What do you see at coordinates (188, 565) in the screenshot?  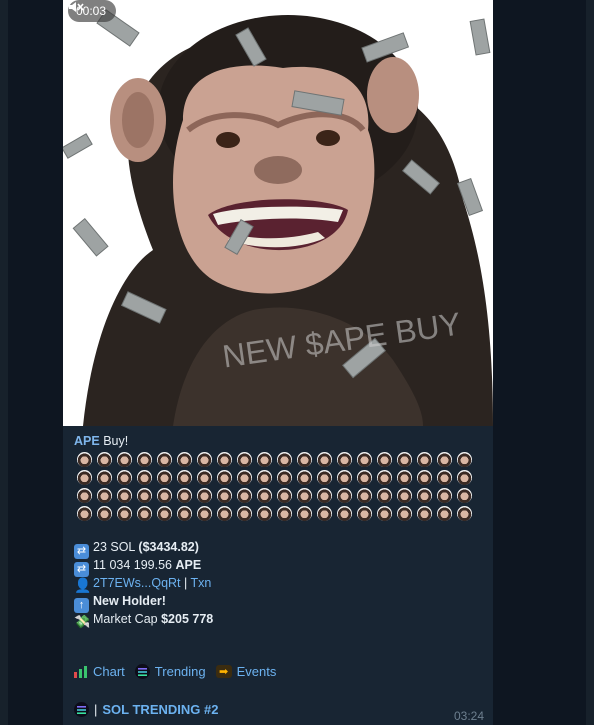 I see `token-symbol: APE` at bounding box center [188, 565].